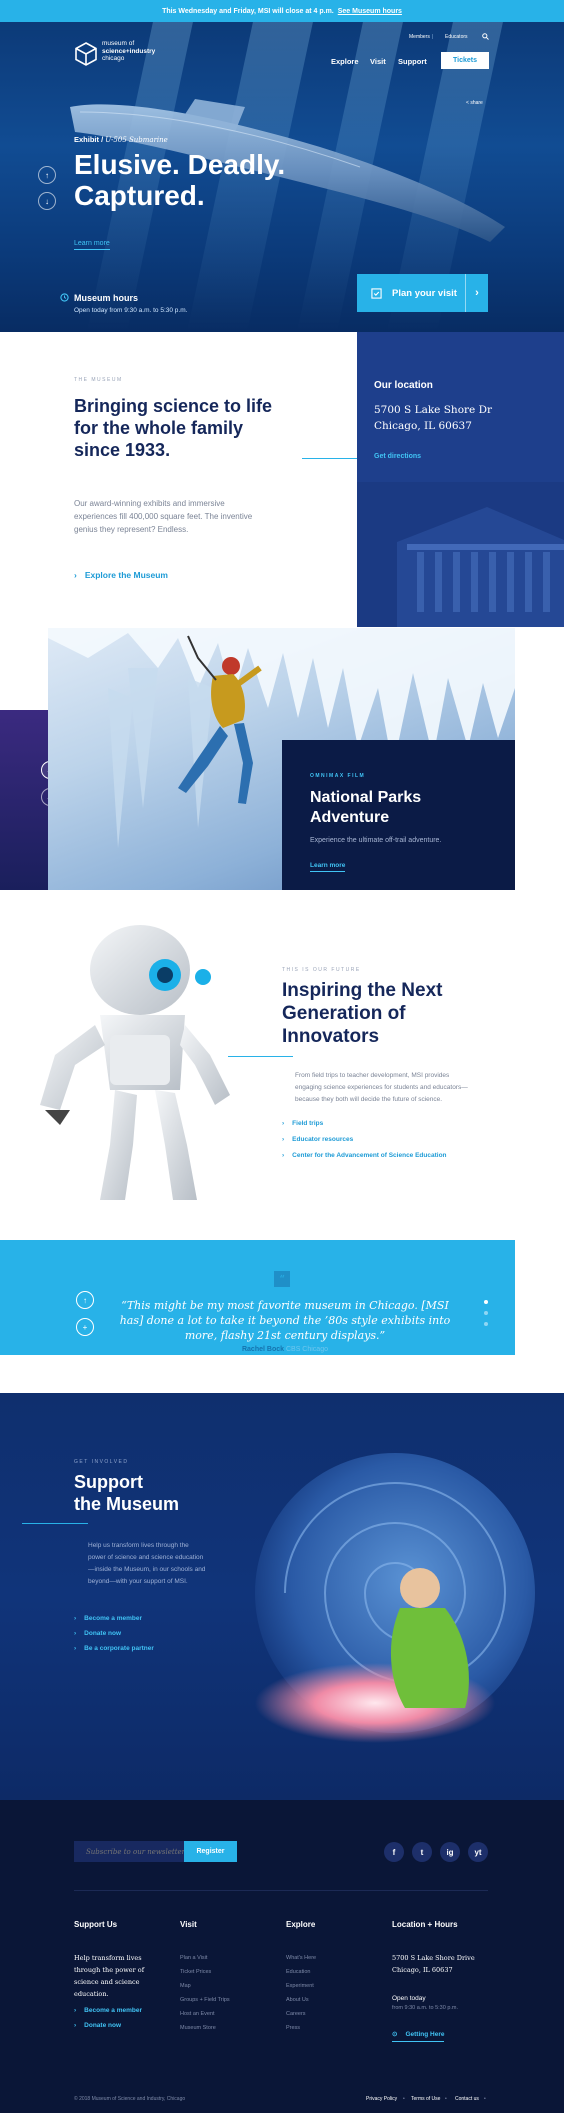 The image size is (564, 2113). Describe the element at coordinates (381, 2099) in the screenshot. I see `privacy-policy-link: Privacy Policy` at that location.